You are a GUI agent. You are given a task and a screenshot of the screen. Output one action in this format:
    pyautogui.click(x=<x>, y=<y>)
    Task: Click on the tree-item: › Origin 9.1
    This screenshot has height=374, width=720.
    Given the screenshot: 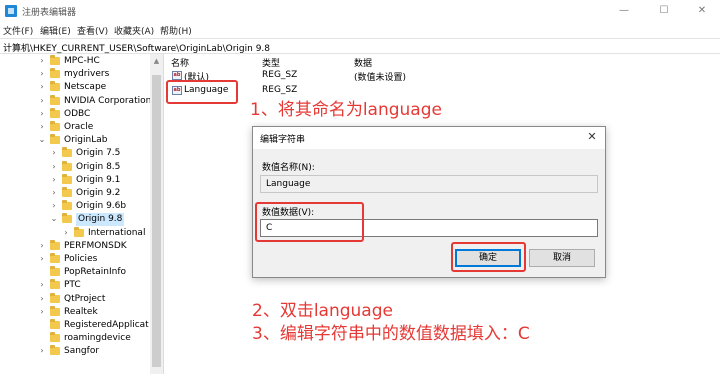 What is the action you would take?
    pyautogui.click(x=75, y=180)
    